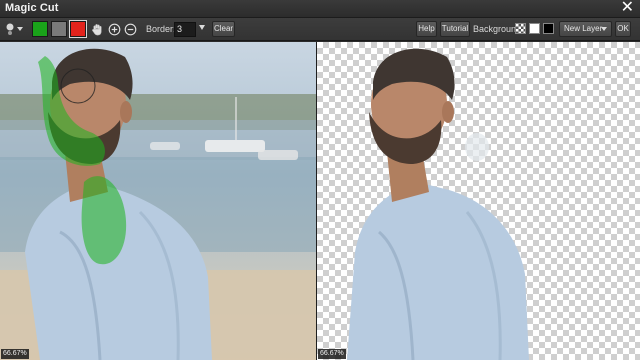 This screenshot has width=640, height=360. I want to click on output-layer-value: New Layer, so click(583, 28).